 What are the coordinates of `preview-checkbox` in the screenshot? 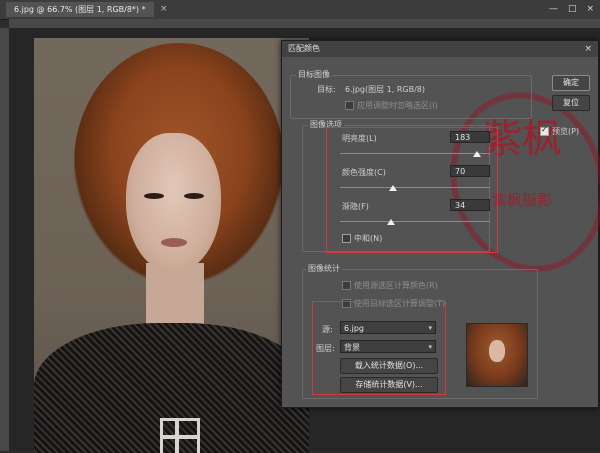 It's located at (544, 130).